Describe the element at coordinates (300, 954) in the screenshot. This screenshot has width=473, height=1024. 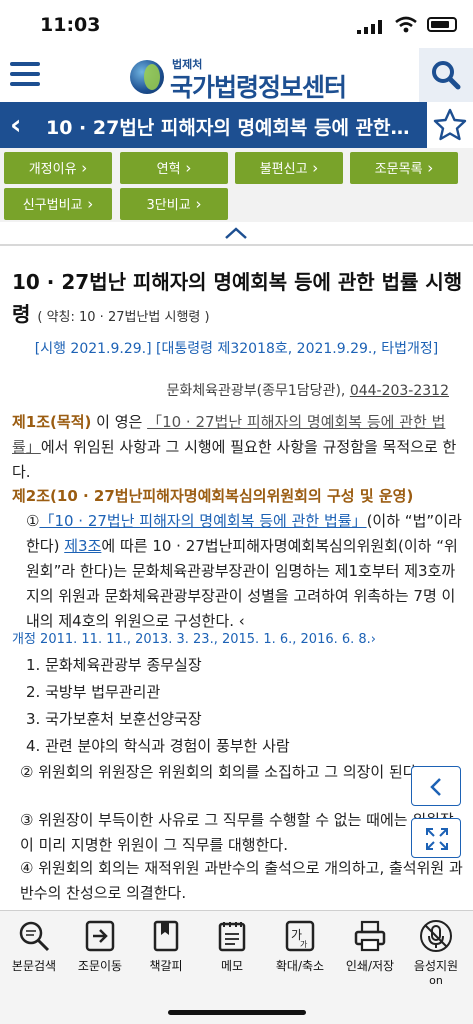
I see `zoom-button: 가 가 확대/축소` at that location.